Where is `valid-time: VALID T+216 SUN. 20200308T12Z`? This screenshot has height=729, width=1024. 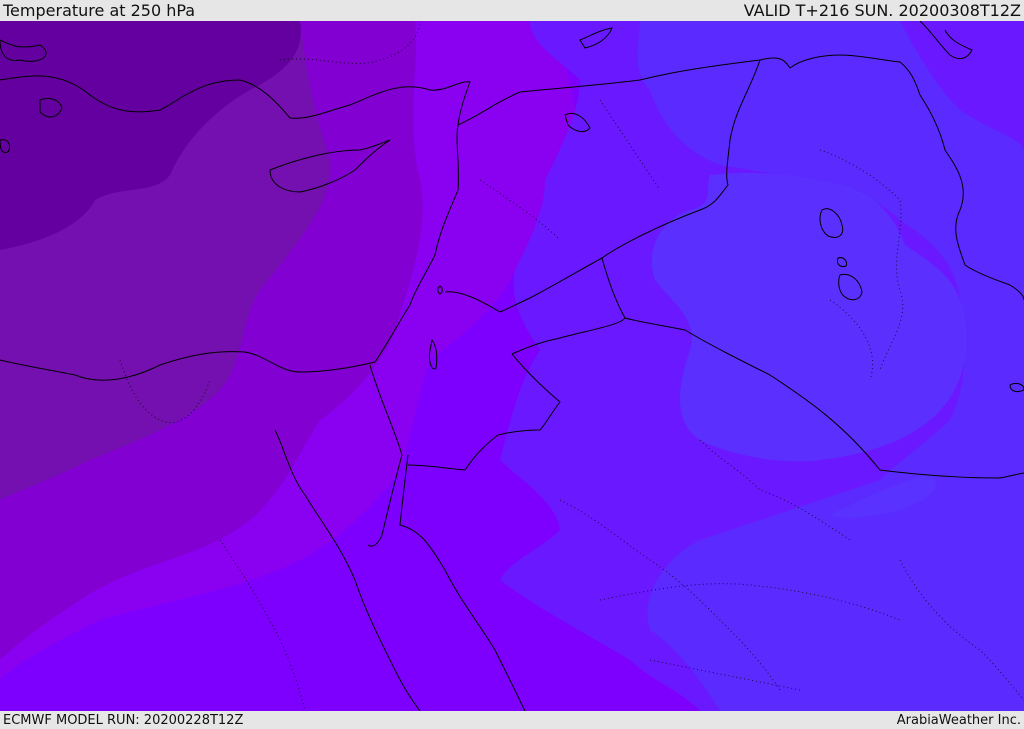 valid-time: VALID T+216 SUN. 20200308T12Z is located at coordinates (882, 10).